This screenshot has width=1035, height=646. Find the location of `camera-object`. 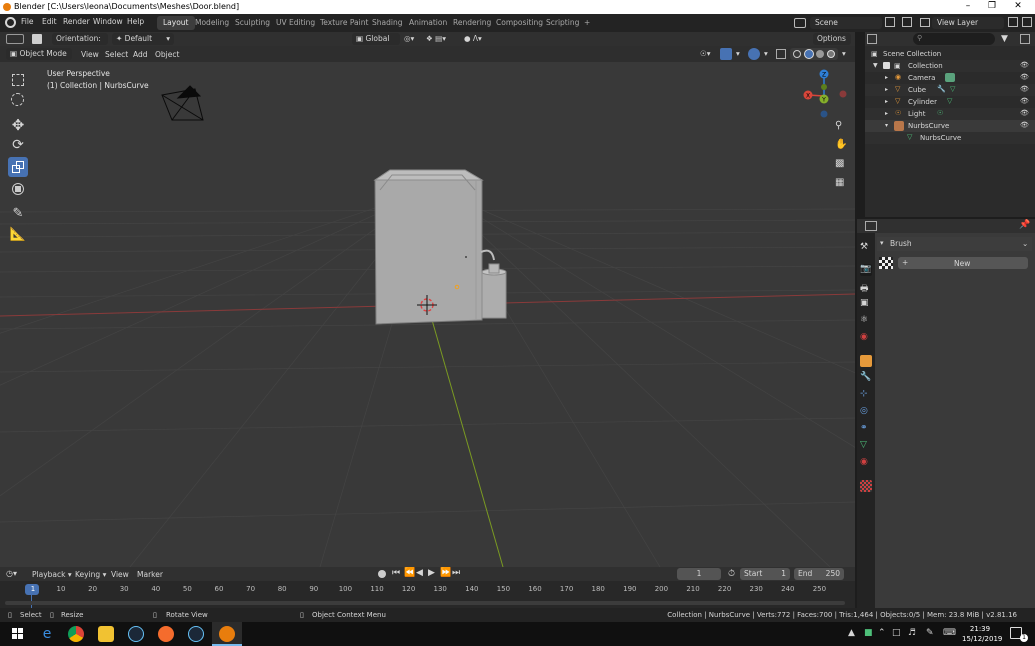

camera-object is located at coordinates (182, 103).